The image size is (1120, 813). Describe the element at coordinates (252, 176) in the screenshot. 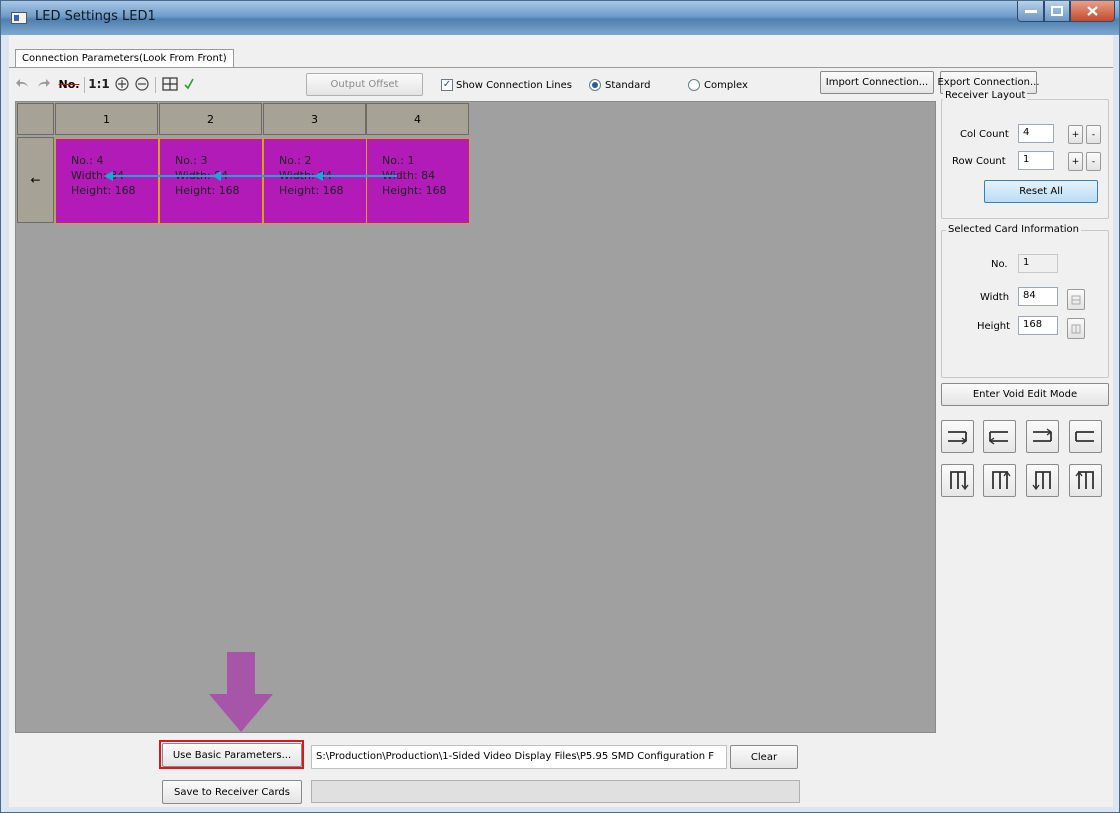

I see `connection-line` at that location.